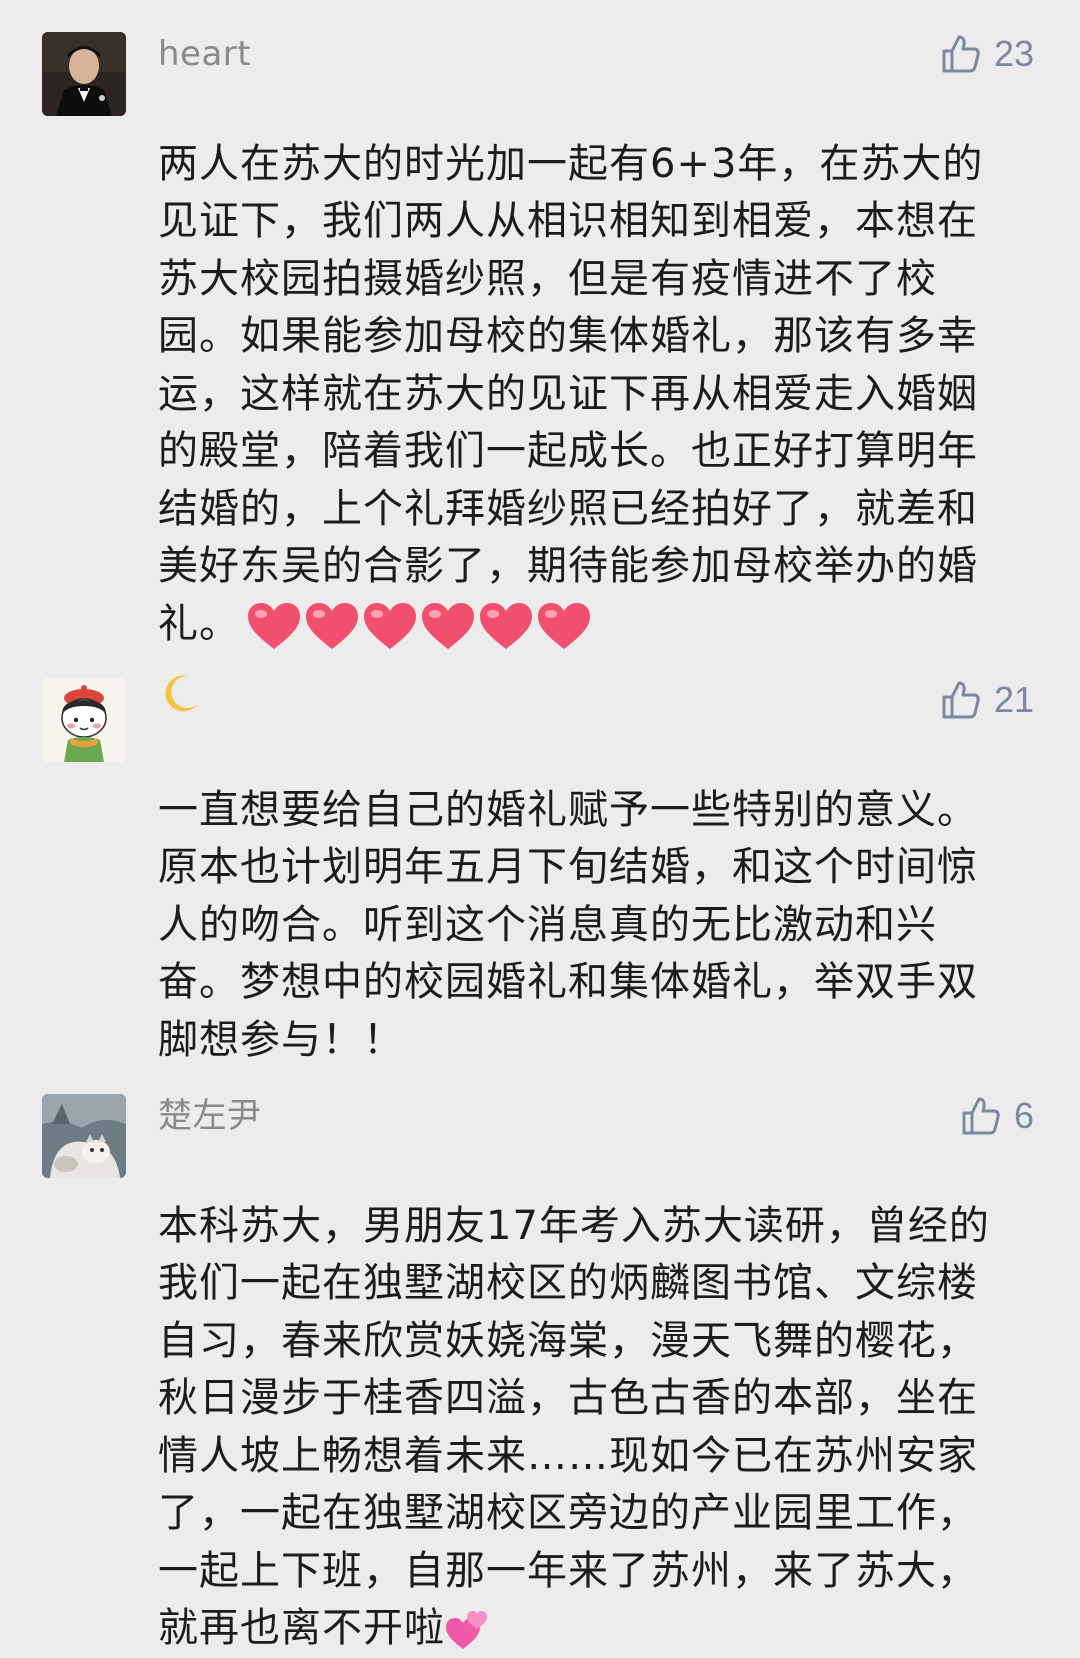  I want to click on avatar-photo-man-tuxedo, so click(84, 74).